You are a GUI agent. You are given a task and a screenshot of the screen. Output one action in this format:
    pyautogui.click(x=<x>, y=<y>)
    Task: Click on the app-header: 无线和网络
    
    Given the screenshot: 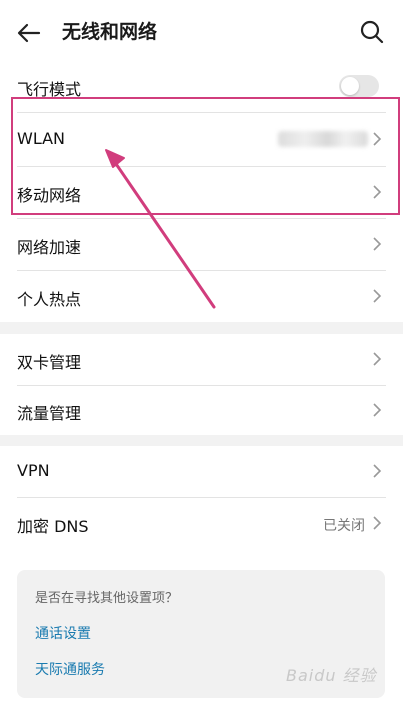 What is the action you would take?
    pyautogui.click(x=201, y=32)
    